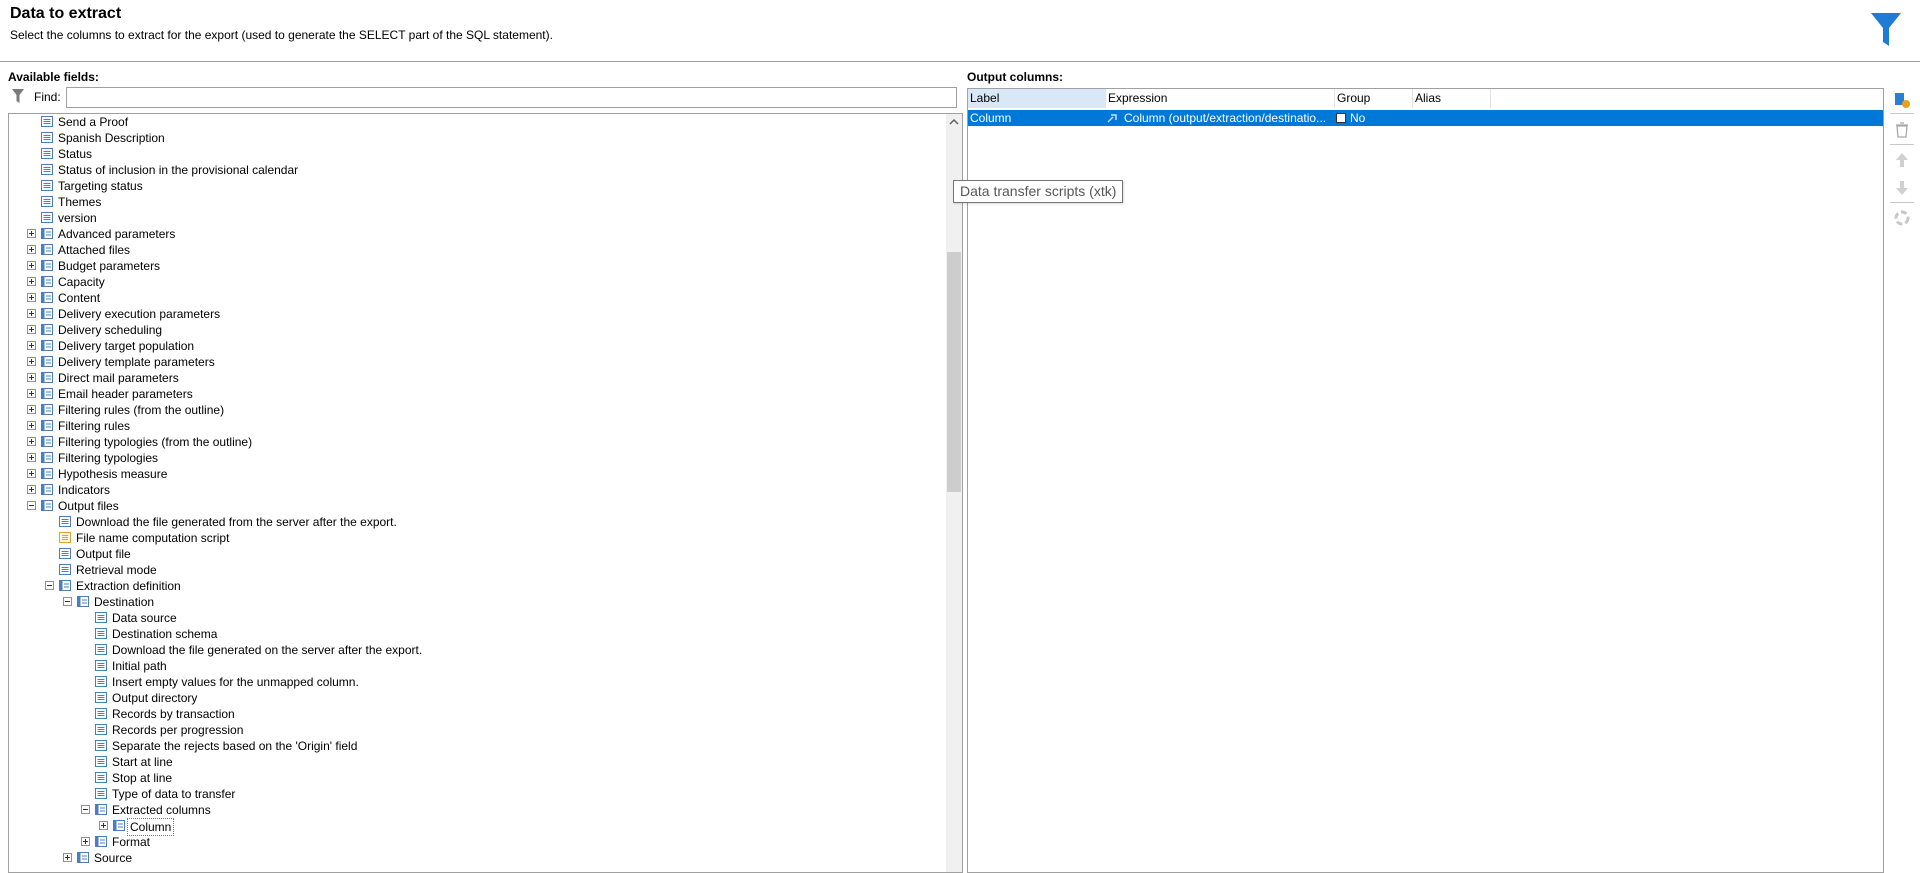 This screenshot has width=1920, height=873. Describe the element at coordinates (477, 458) in the screenshot. I see `tree-item: Filtering typologies` at that location.